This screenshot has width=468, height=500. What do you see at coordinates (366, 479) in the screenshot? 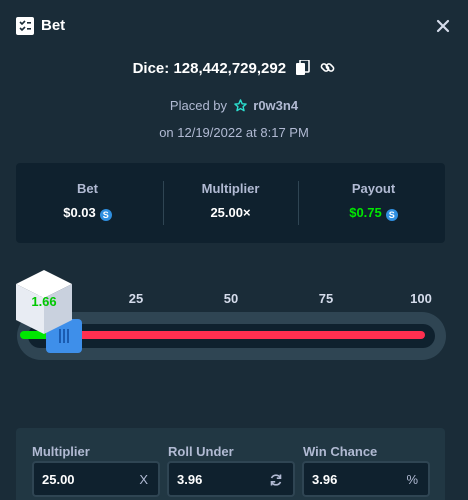
I see `win-chance-input: 3.96 %` at bounding box center [366, 479].